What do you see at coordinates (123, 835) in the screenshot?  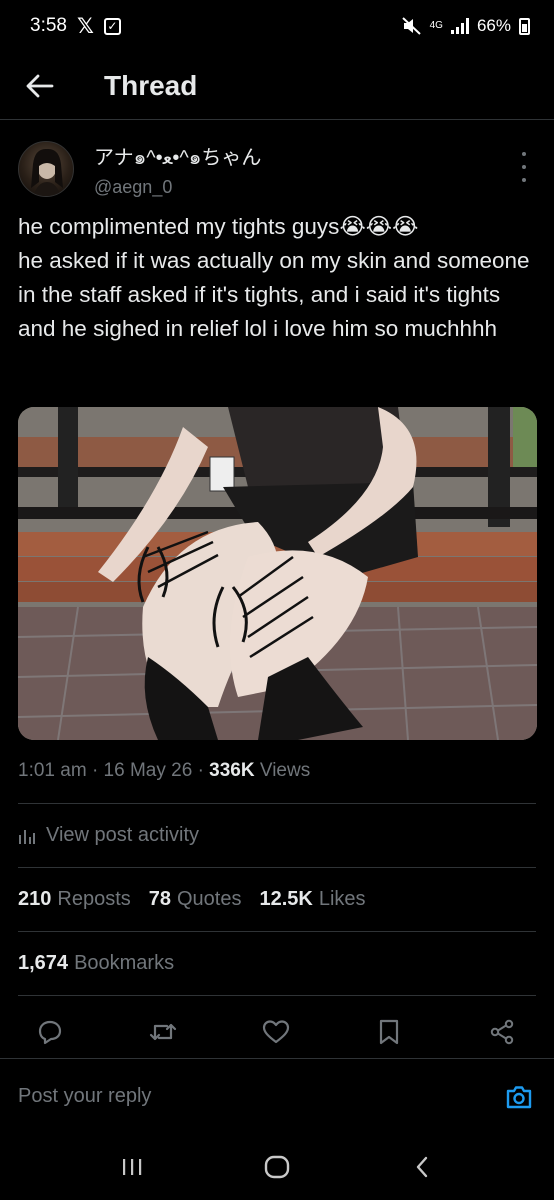 I see `activity-label: View post activity` at bounding box center [123, 835].